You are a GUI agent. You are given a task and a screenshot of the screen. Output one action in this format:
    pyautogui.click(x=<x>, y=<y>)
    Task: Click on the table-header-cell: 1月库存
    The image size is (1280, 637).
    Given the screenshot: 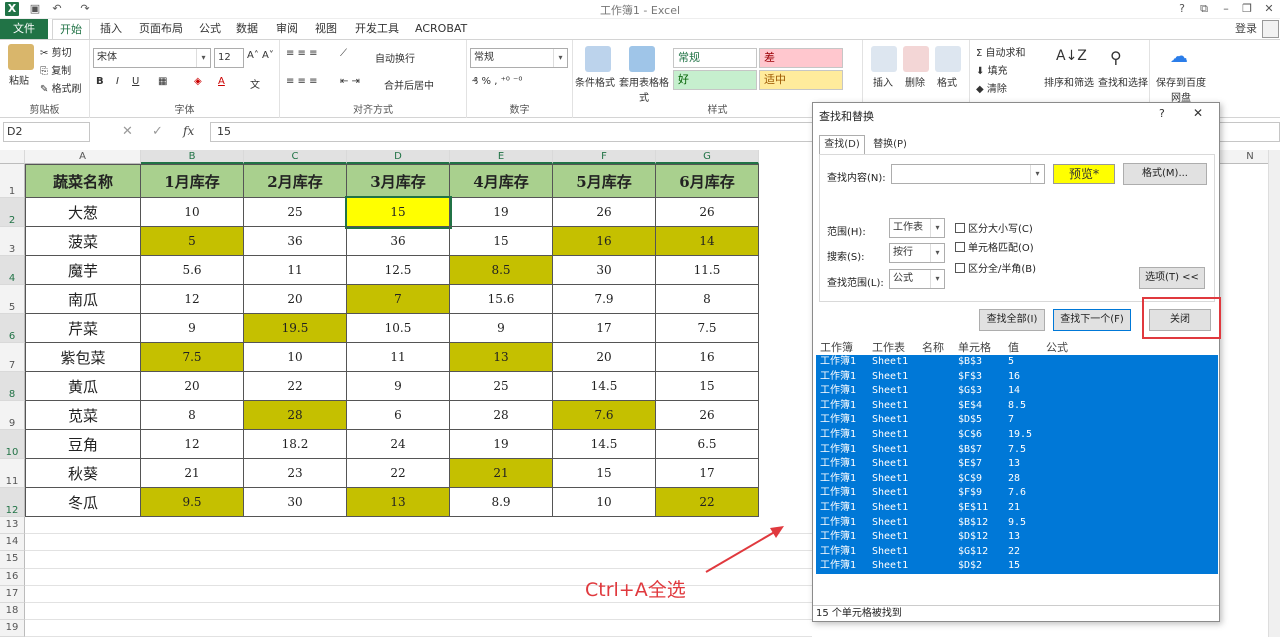 What is the action you would take?
    pyautogui.click(x=192, y=181)
    